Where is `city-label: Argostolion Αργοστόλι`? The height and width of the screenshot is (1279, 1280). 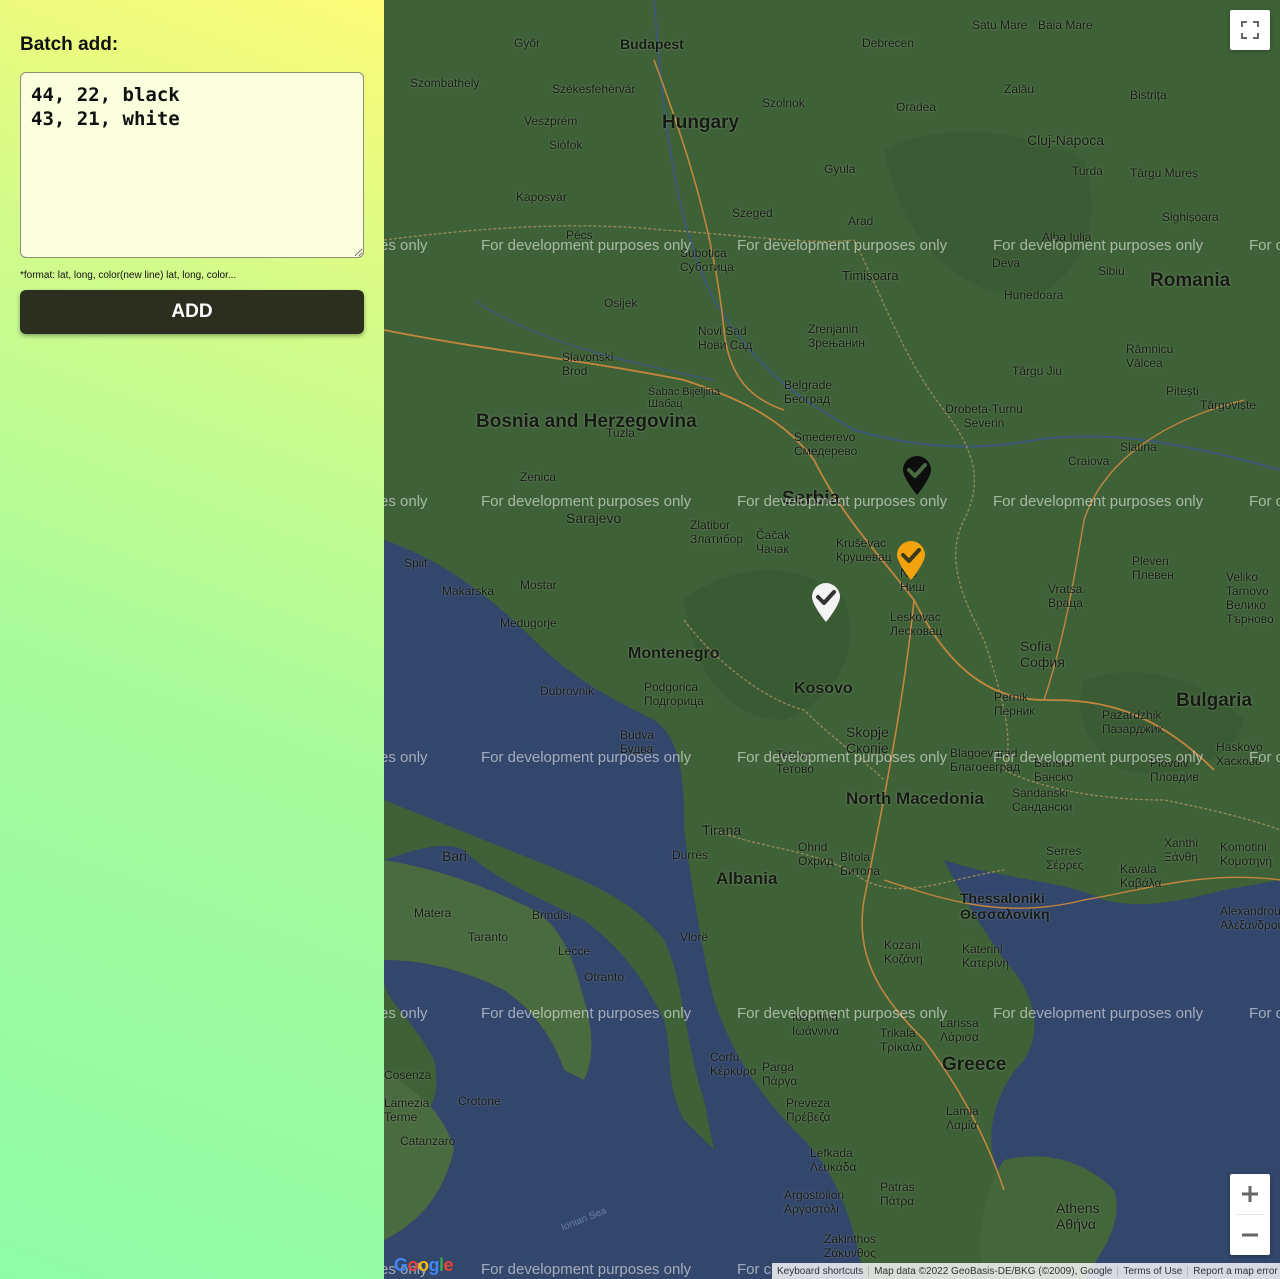 city-label: Argostolion Αργοστόλι is located at coordinates (814, 1202).